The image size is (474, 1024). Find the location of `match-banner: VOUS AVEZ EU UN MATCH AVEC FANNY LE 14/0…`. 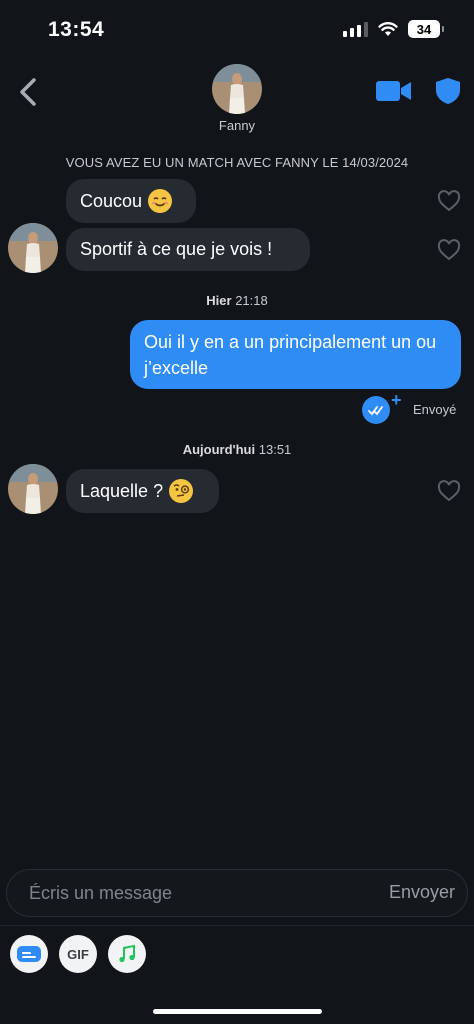

match-banner: VOUS AVEZ EU UN MATCH AVEC FANNY LE 14/0… is located at coordinates (237, 162).